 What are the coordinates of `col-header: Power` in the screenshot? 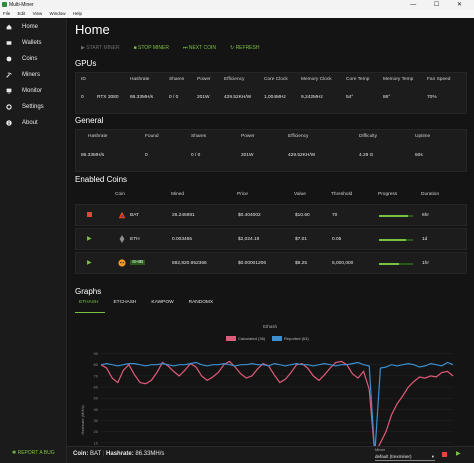 It's located at (248, 136).